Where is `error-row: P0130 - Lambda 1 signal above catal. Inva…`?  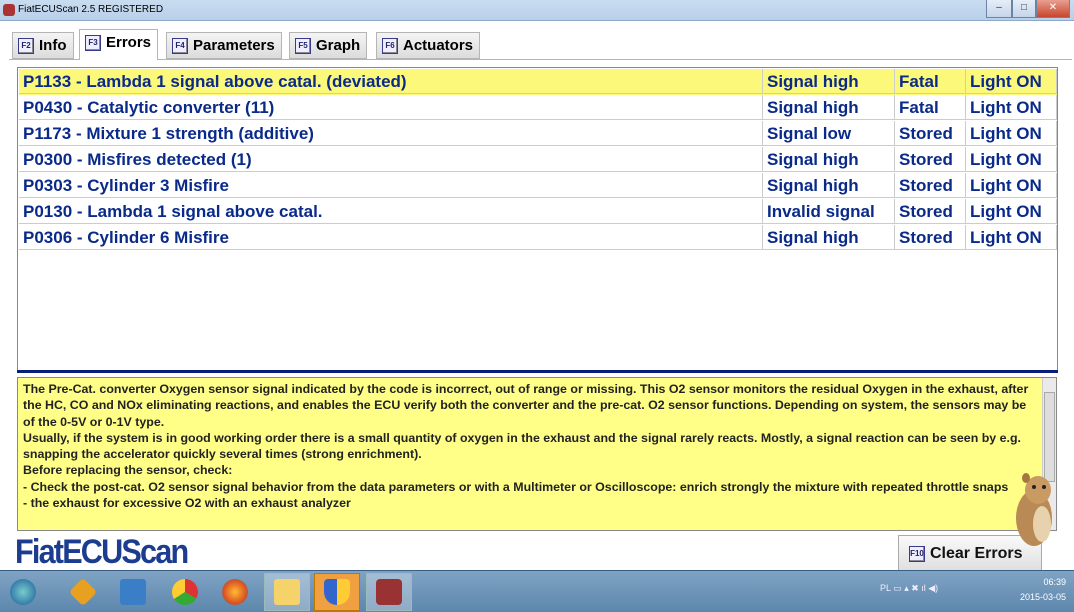 error-row: P0130 - Lambda 1 signal above catal. Inva… is located at coordinates (538, 212).